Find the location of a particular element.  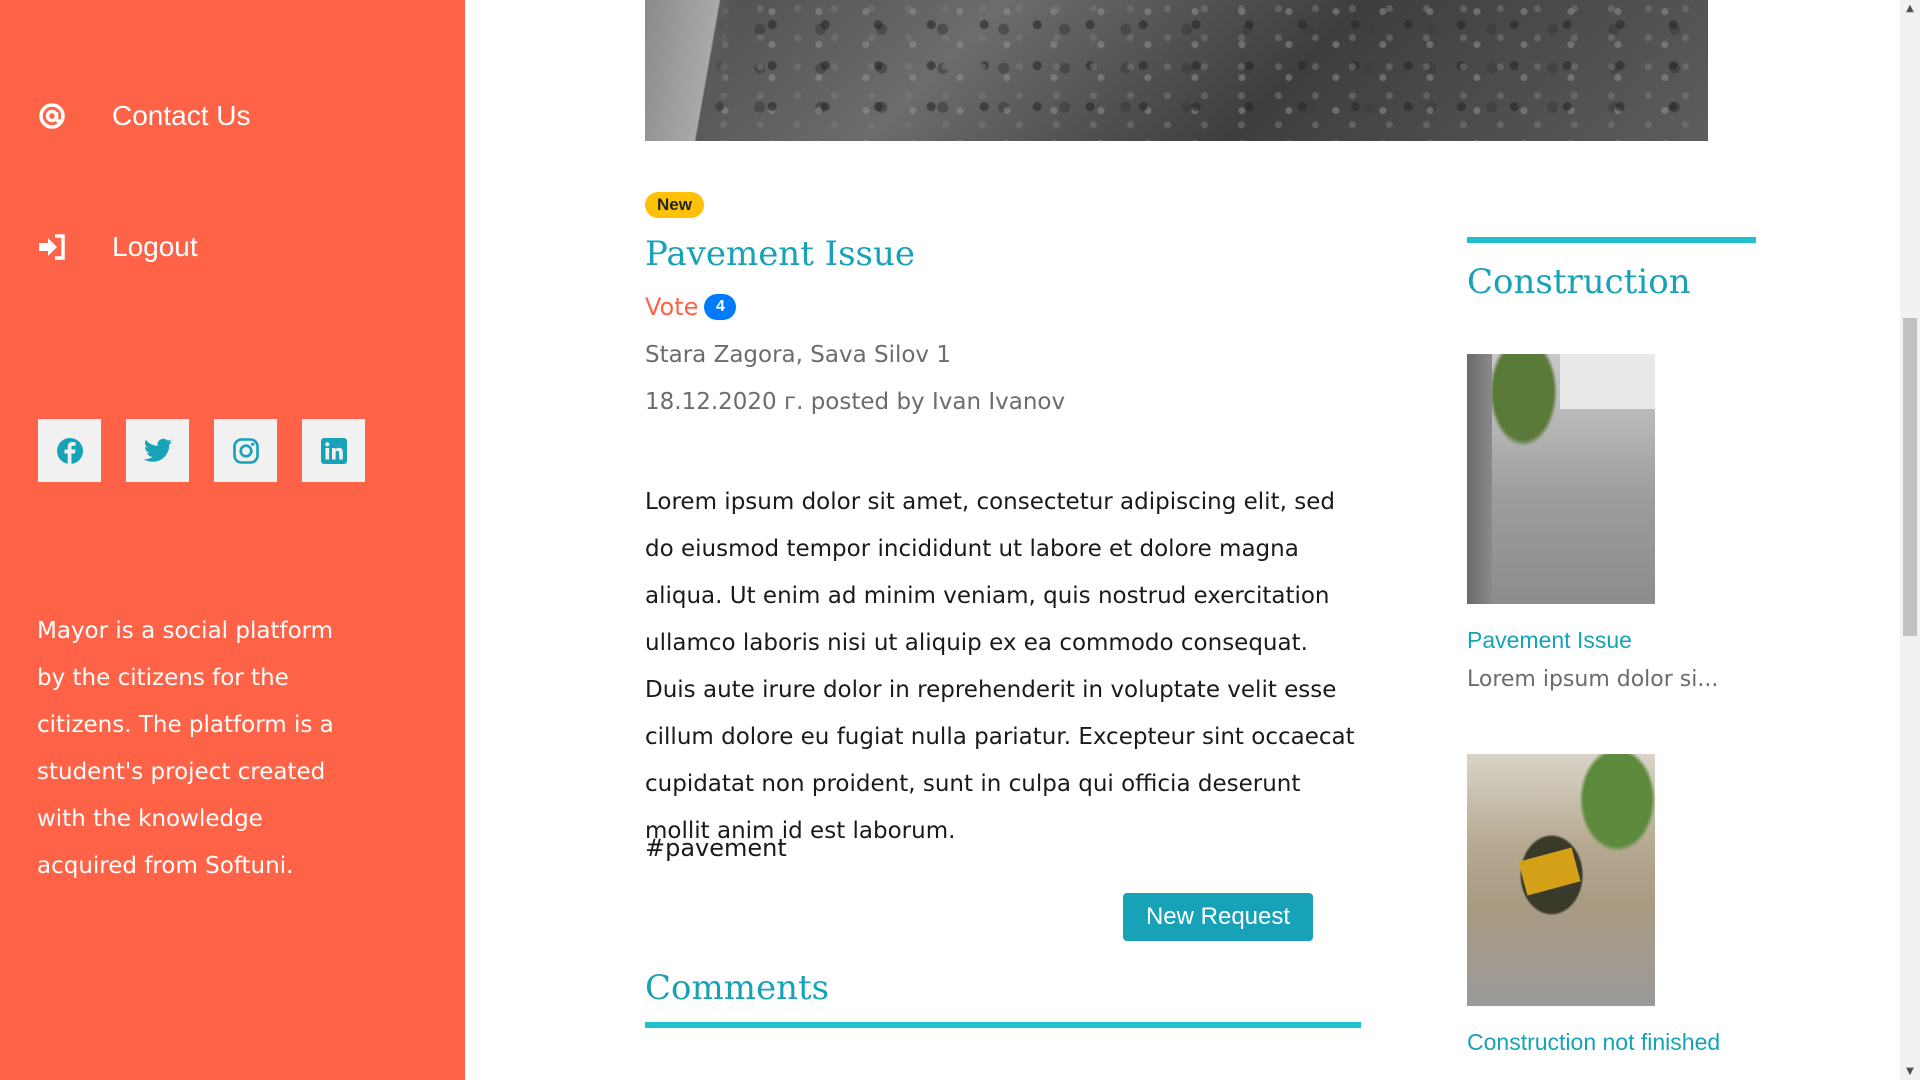

post-title: Pavement Issue is located at coordinates (780, 254).